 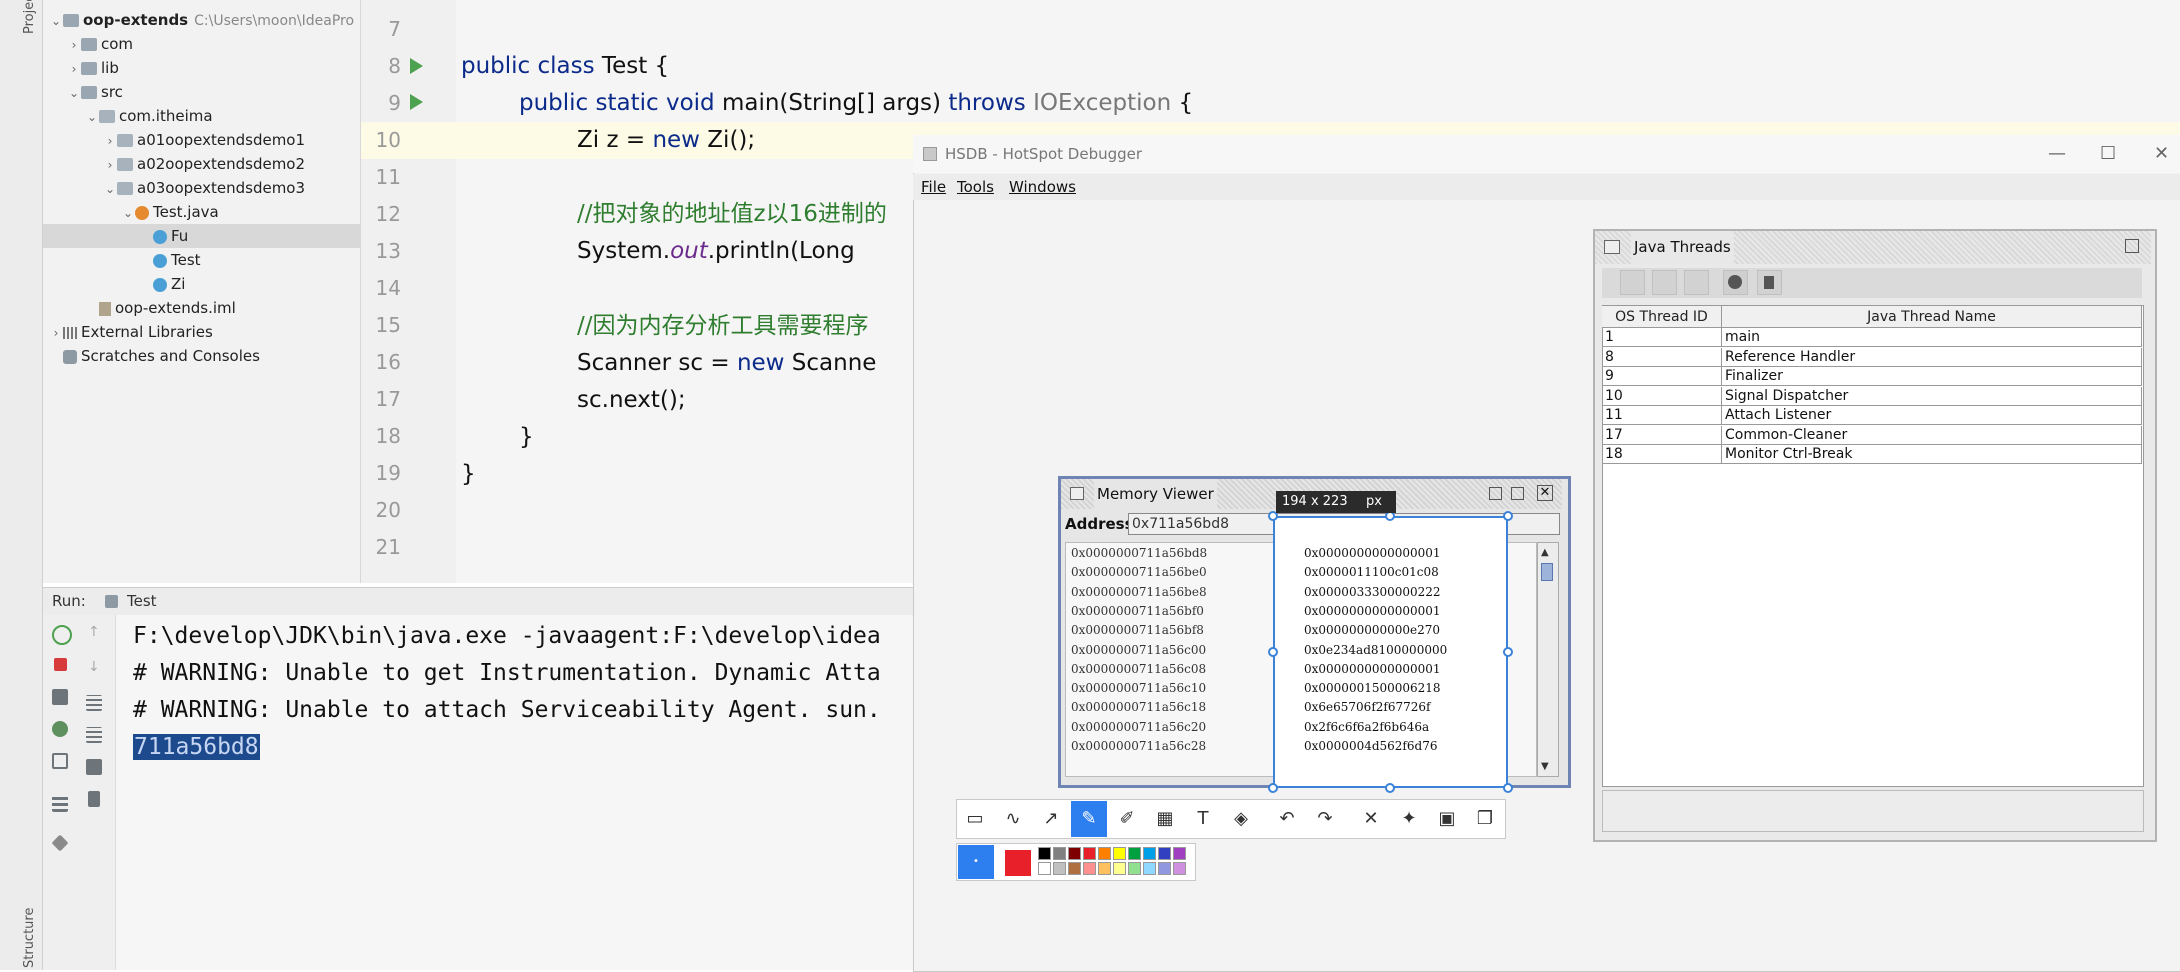 What do you see at coordinates (1409, 819) in the screenshot?
I see `pin-icon: ✦` at bounding box center [1409, 819].